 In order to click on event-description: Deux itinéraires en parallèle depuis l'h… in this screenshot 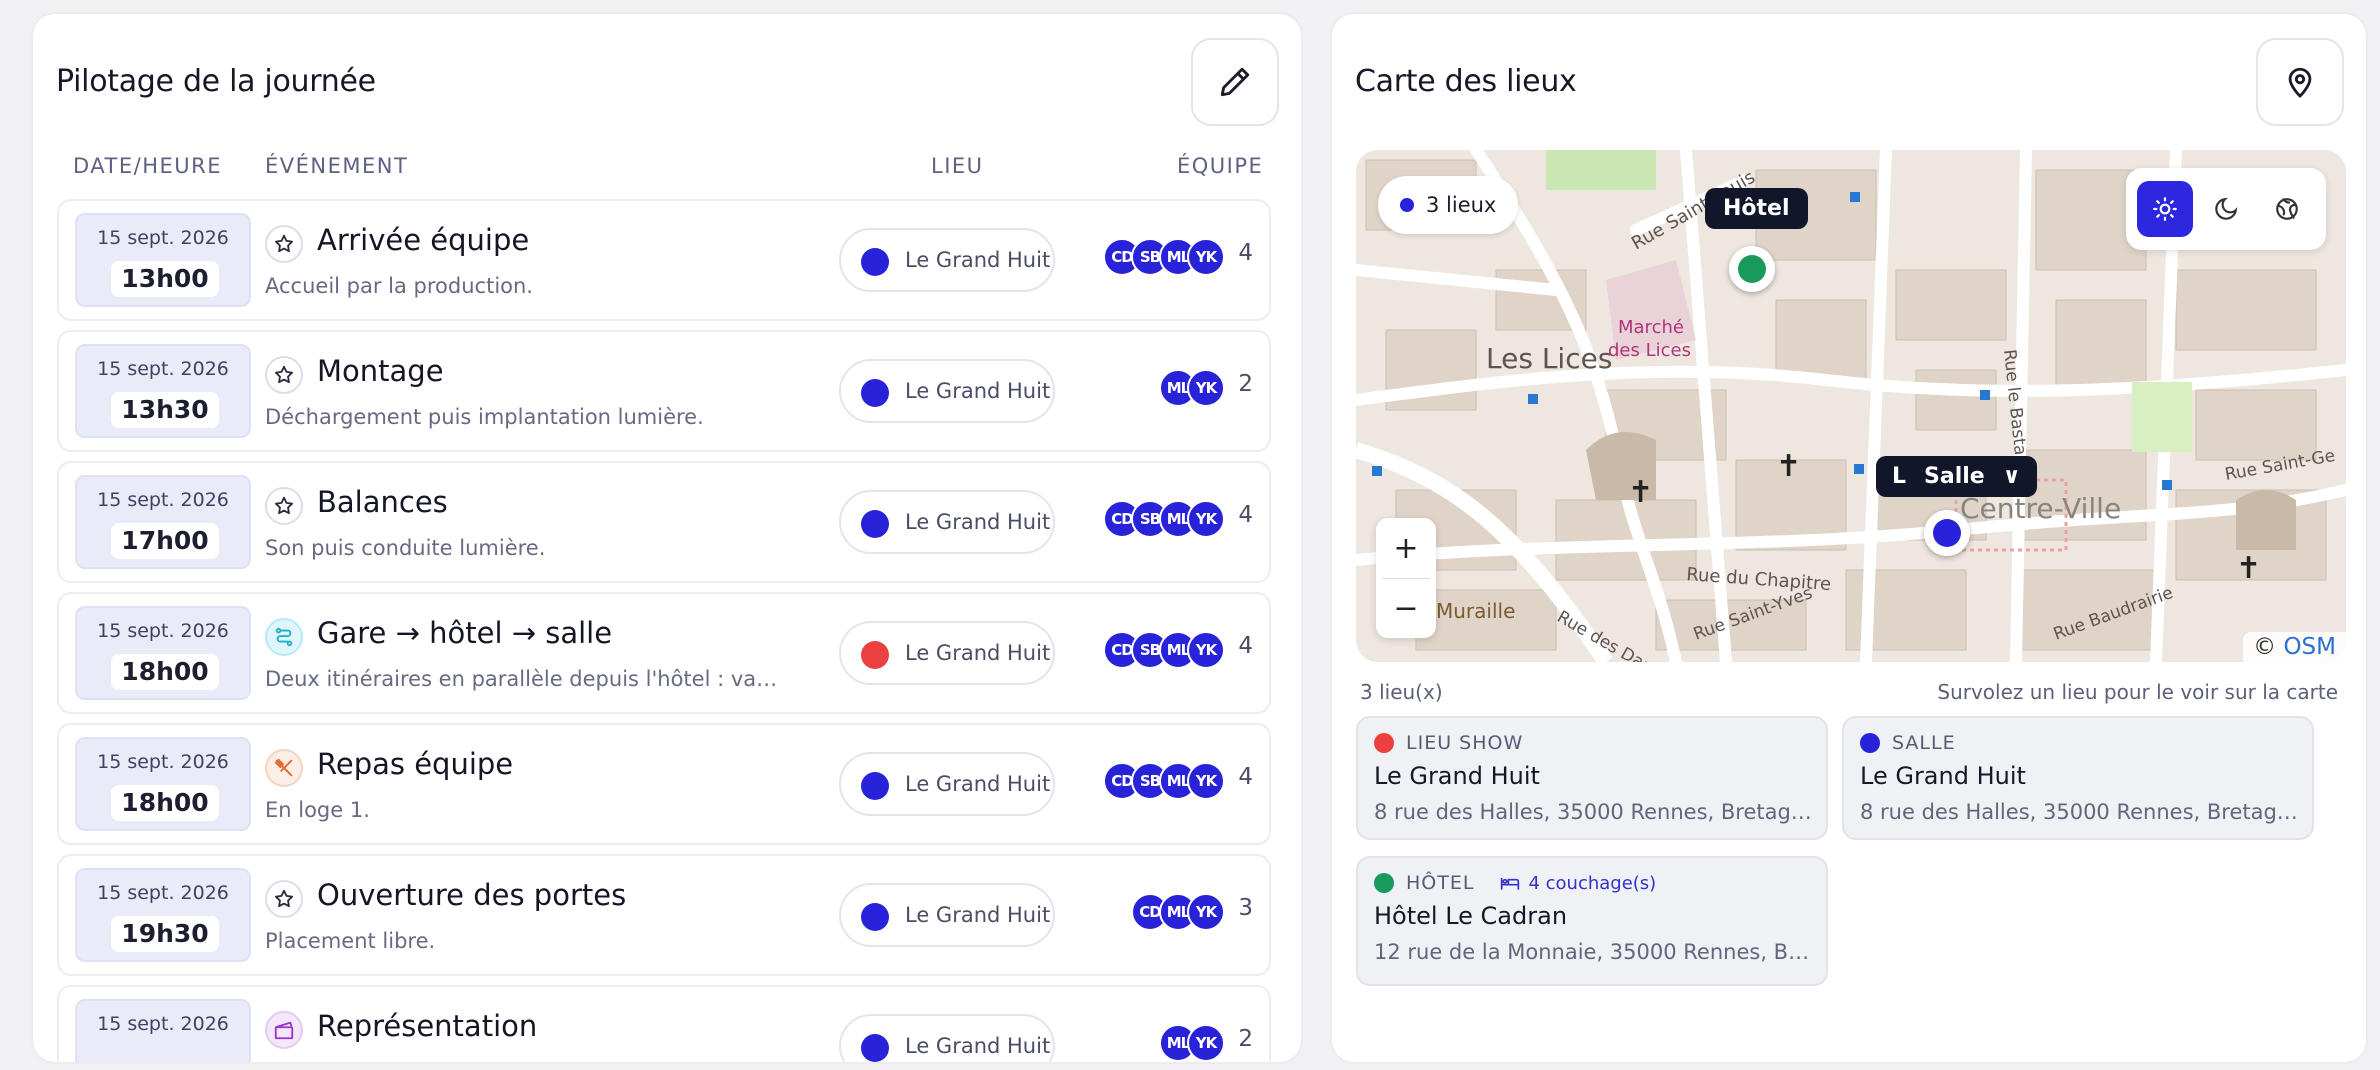, I will do `click(525, 679)`.